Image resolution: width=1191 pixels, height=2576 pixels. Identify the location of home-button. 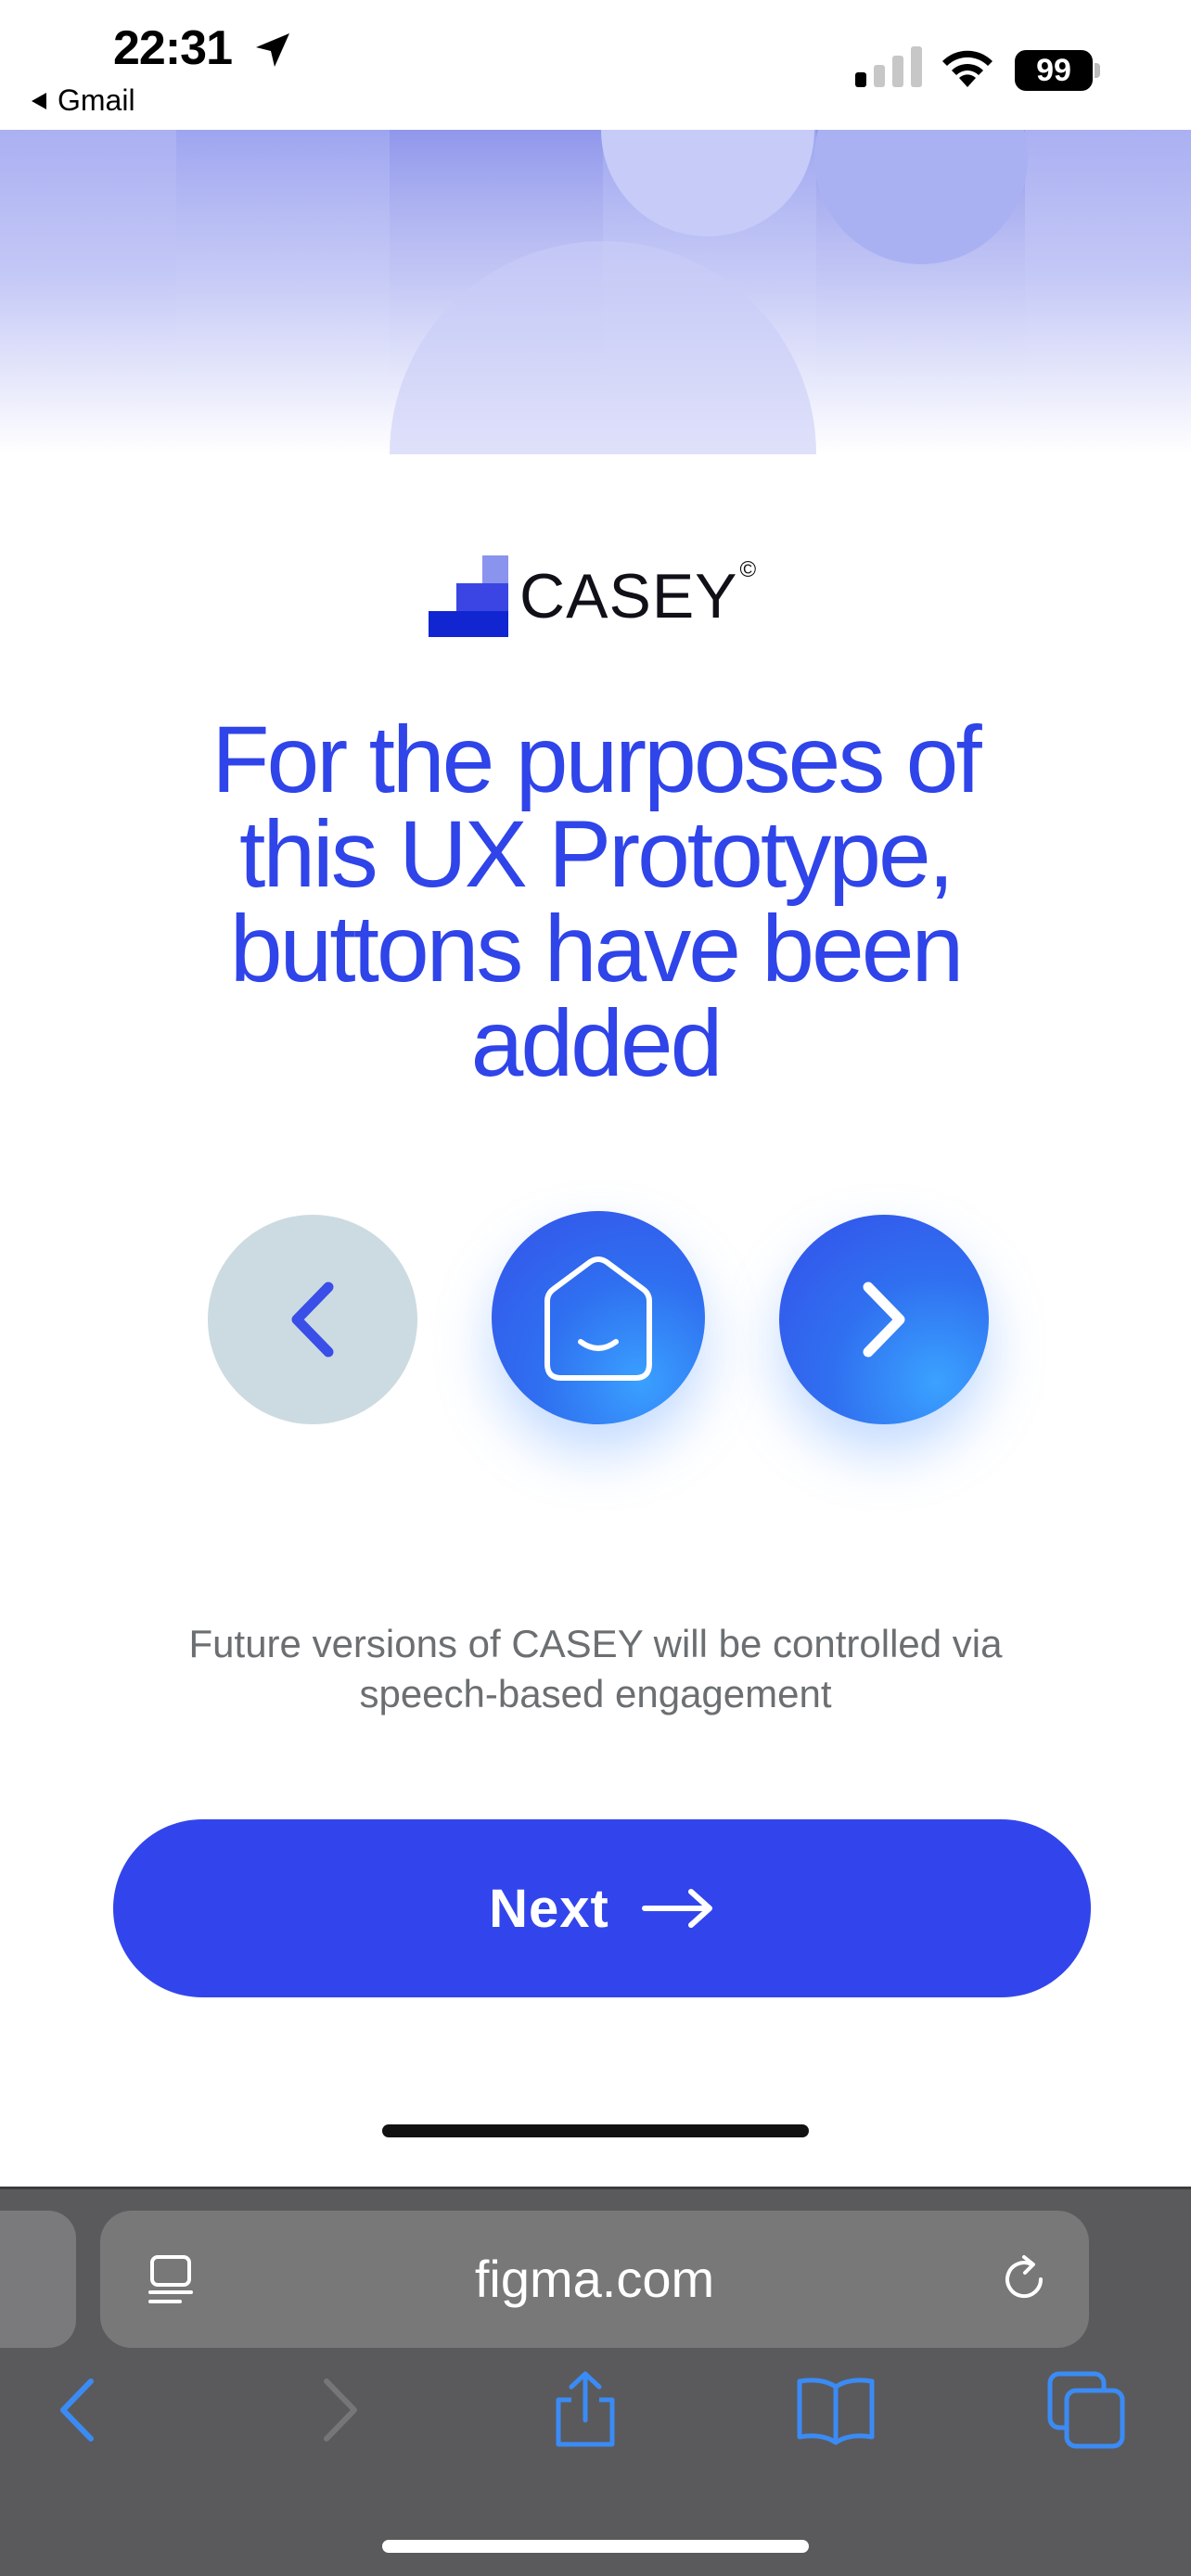
(598, 1317).